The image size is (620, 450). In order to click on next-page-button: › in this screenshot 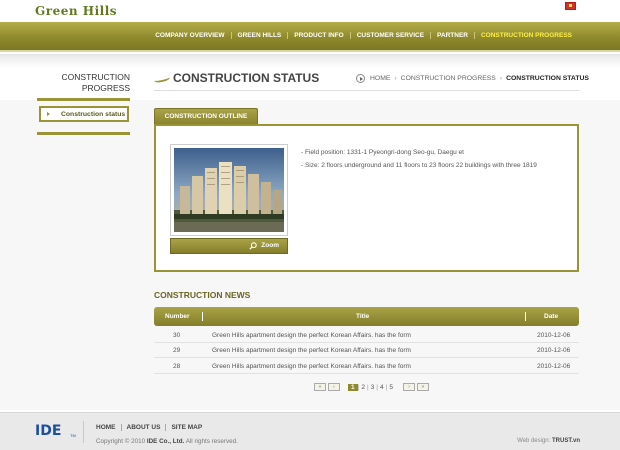, I will do `click(408, 387)`.